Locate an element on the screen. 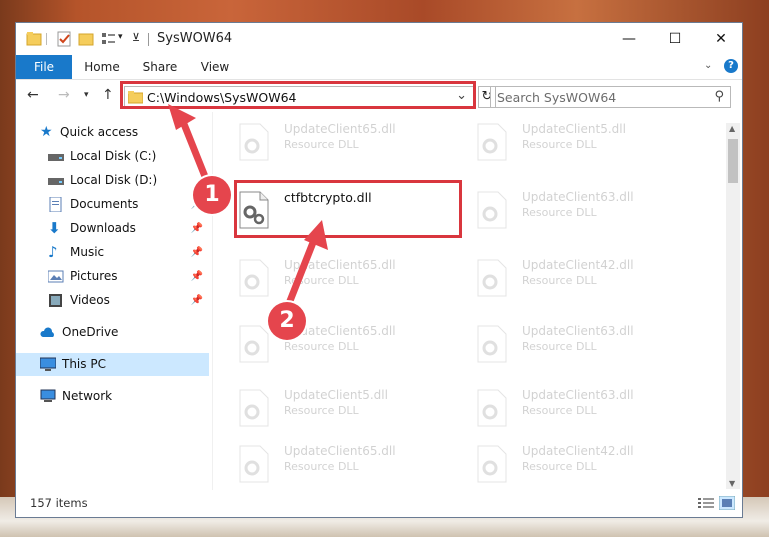 The width and height of the screenshot is (769, 537). window-title: SysWOW64 is located at coordinates (195, 38).